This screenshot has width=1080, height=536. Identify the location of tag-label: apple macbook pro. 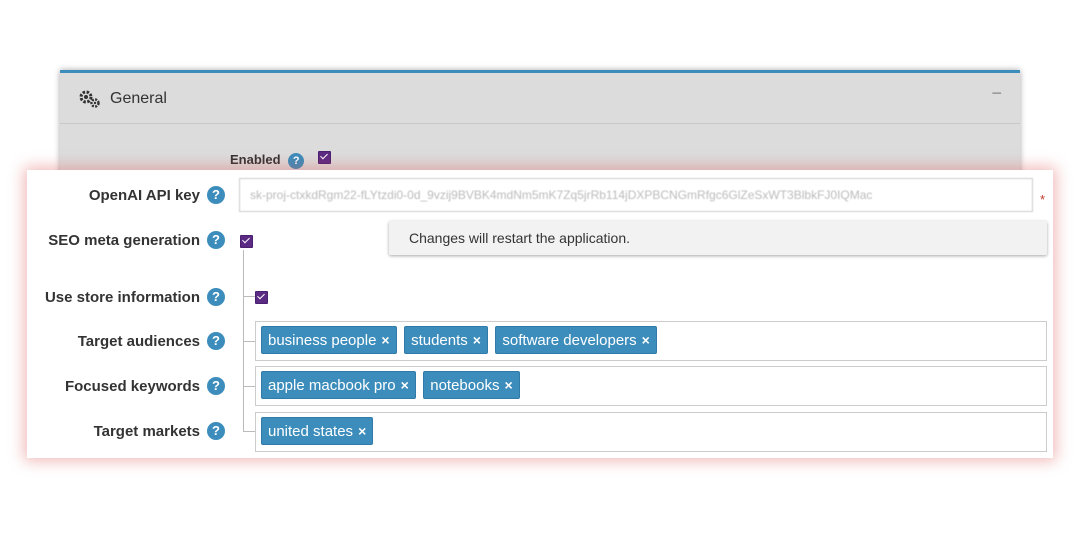
(332, 385).